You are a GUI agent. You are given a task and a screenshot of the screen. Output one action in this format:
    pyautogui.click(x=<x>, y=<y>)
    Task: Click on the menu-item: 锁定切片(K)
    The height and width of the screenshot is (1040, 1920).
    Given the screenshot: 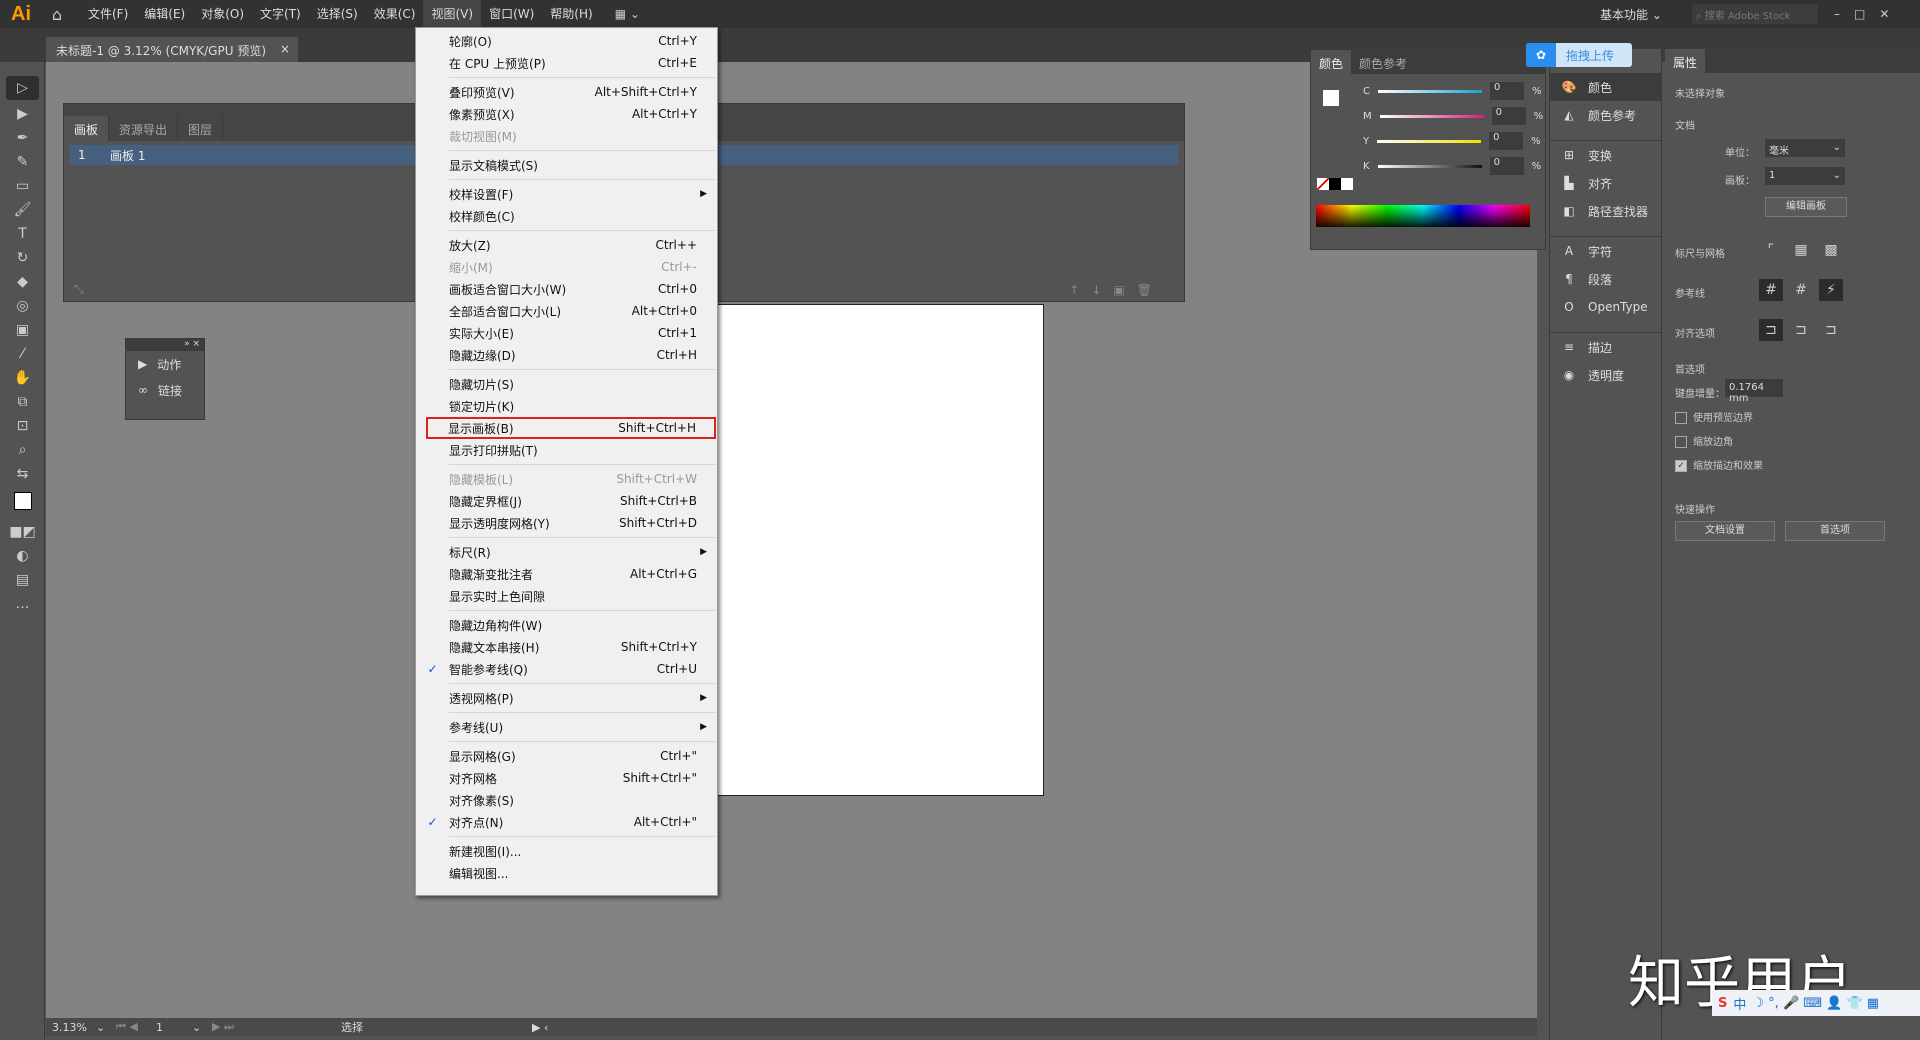 What is the action you would take?
    pyautogui.click(x=566, y=406)
    